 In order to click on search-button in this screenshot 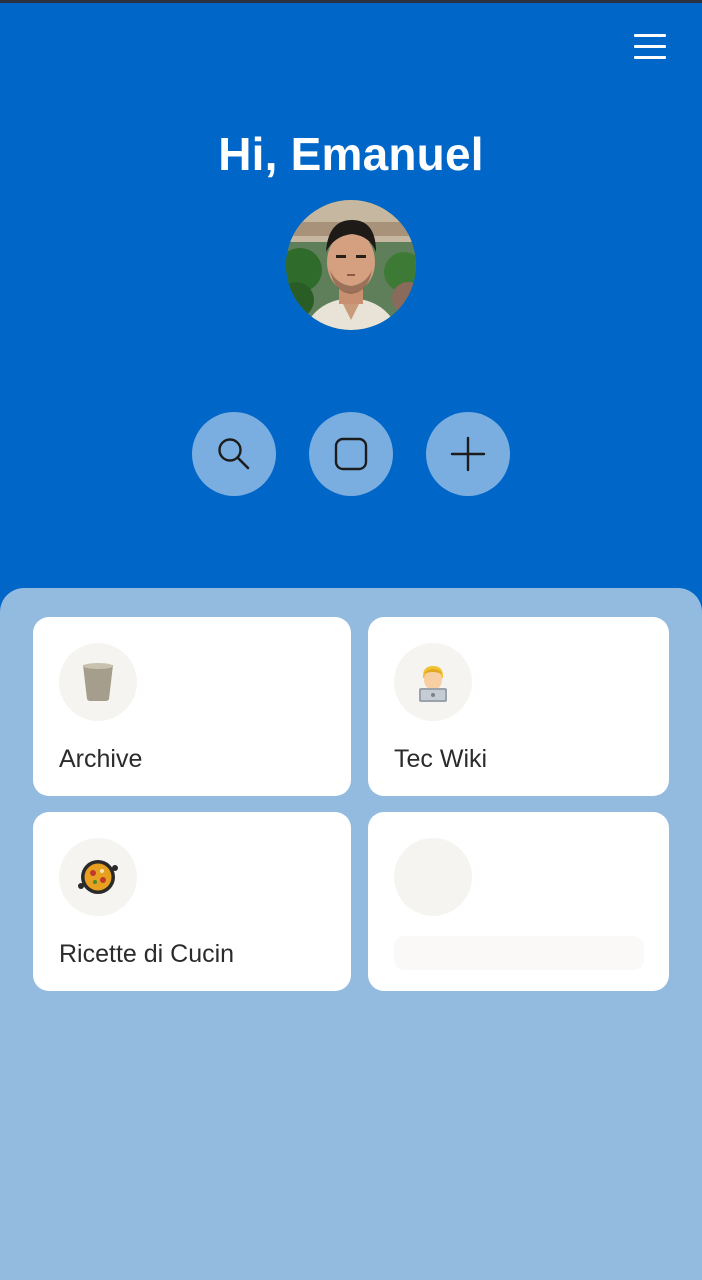, I will do `click(234, 454)`.